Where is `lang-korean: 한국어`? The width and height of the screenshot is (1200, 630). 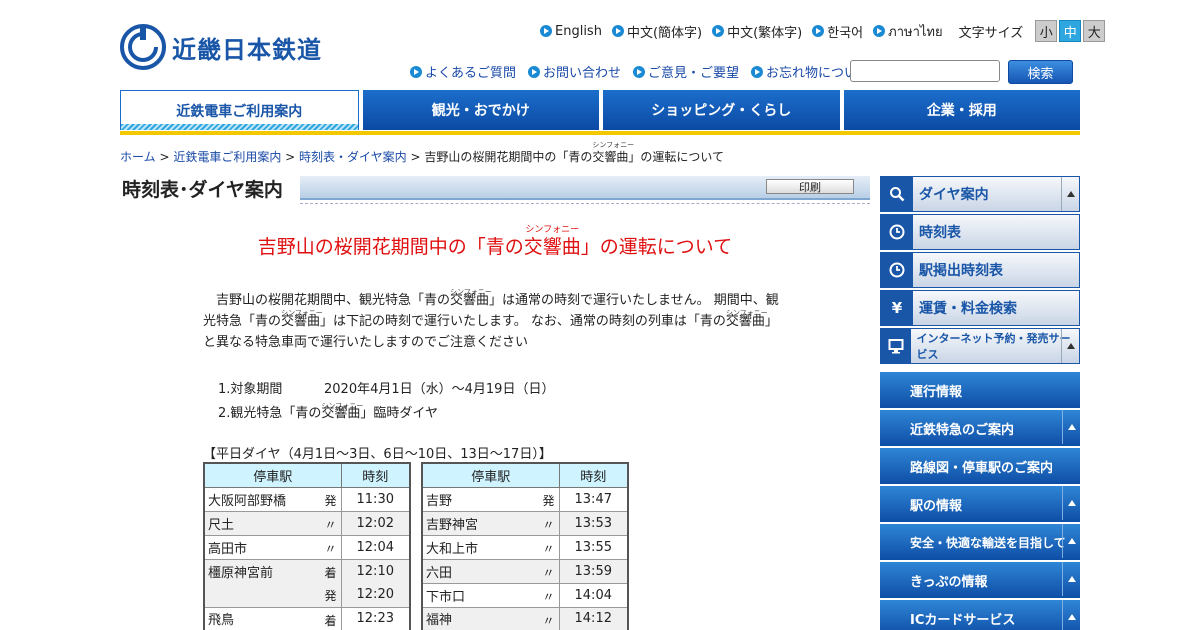 lang-korean: 한국어 is located at coordinates (837, 31).